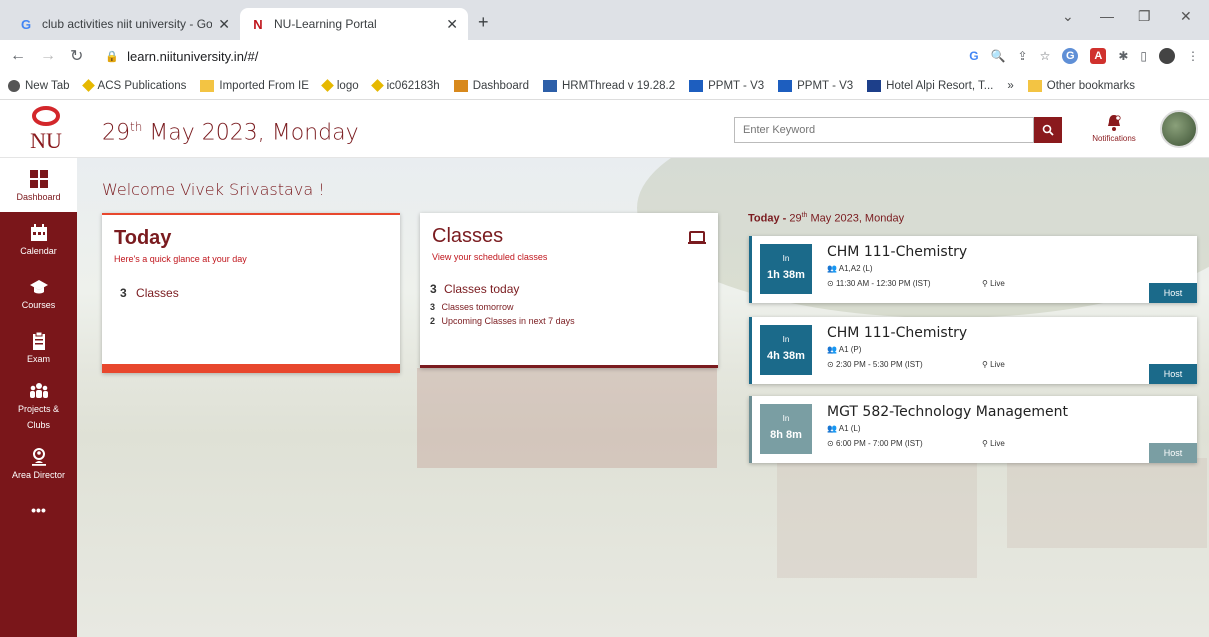  What do you see at coordinates (133, 85) in the screenshot?
I see `bookmark-item: ACS Publications` at bounding box center [133, 85].